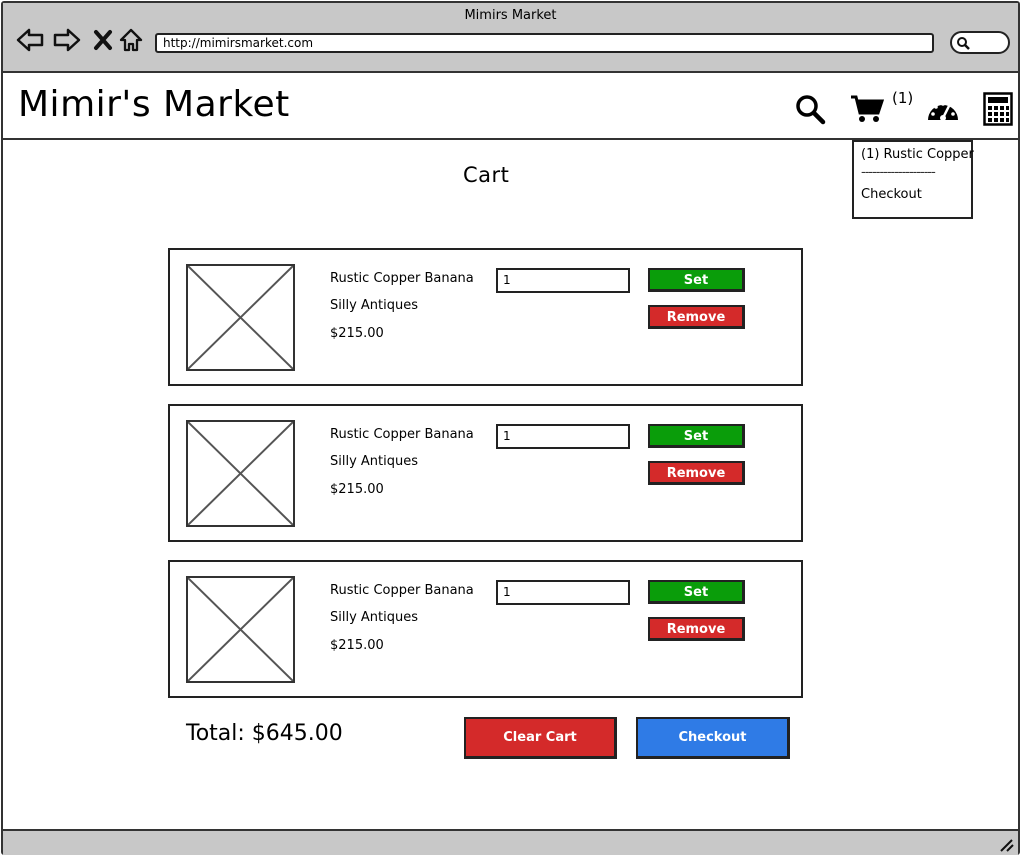 This screenshot has height=857, width=1022. Describe the element at coordinates (510, 106) in the screenshot. I see `site-header: Mimir's Market (1)` at that location.